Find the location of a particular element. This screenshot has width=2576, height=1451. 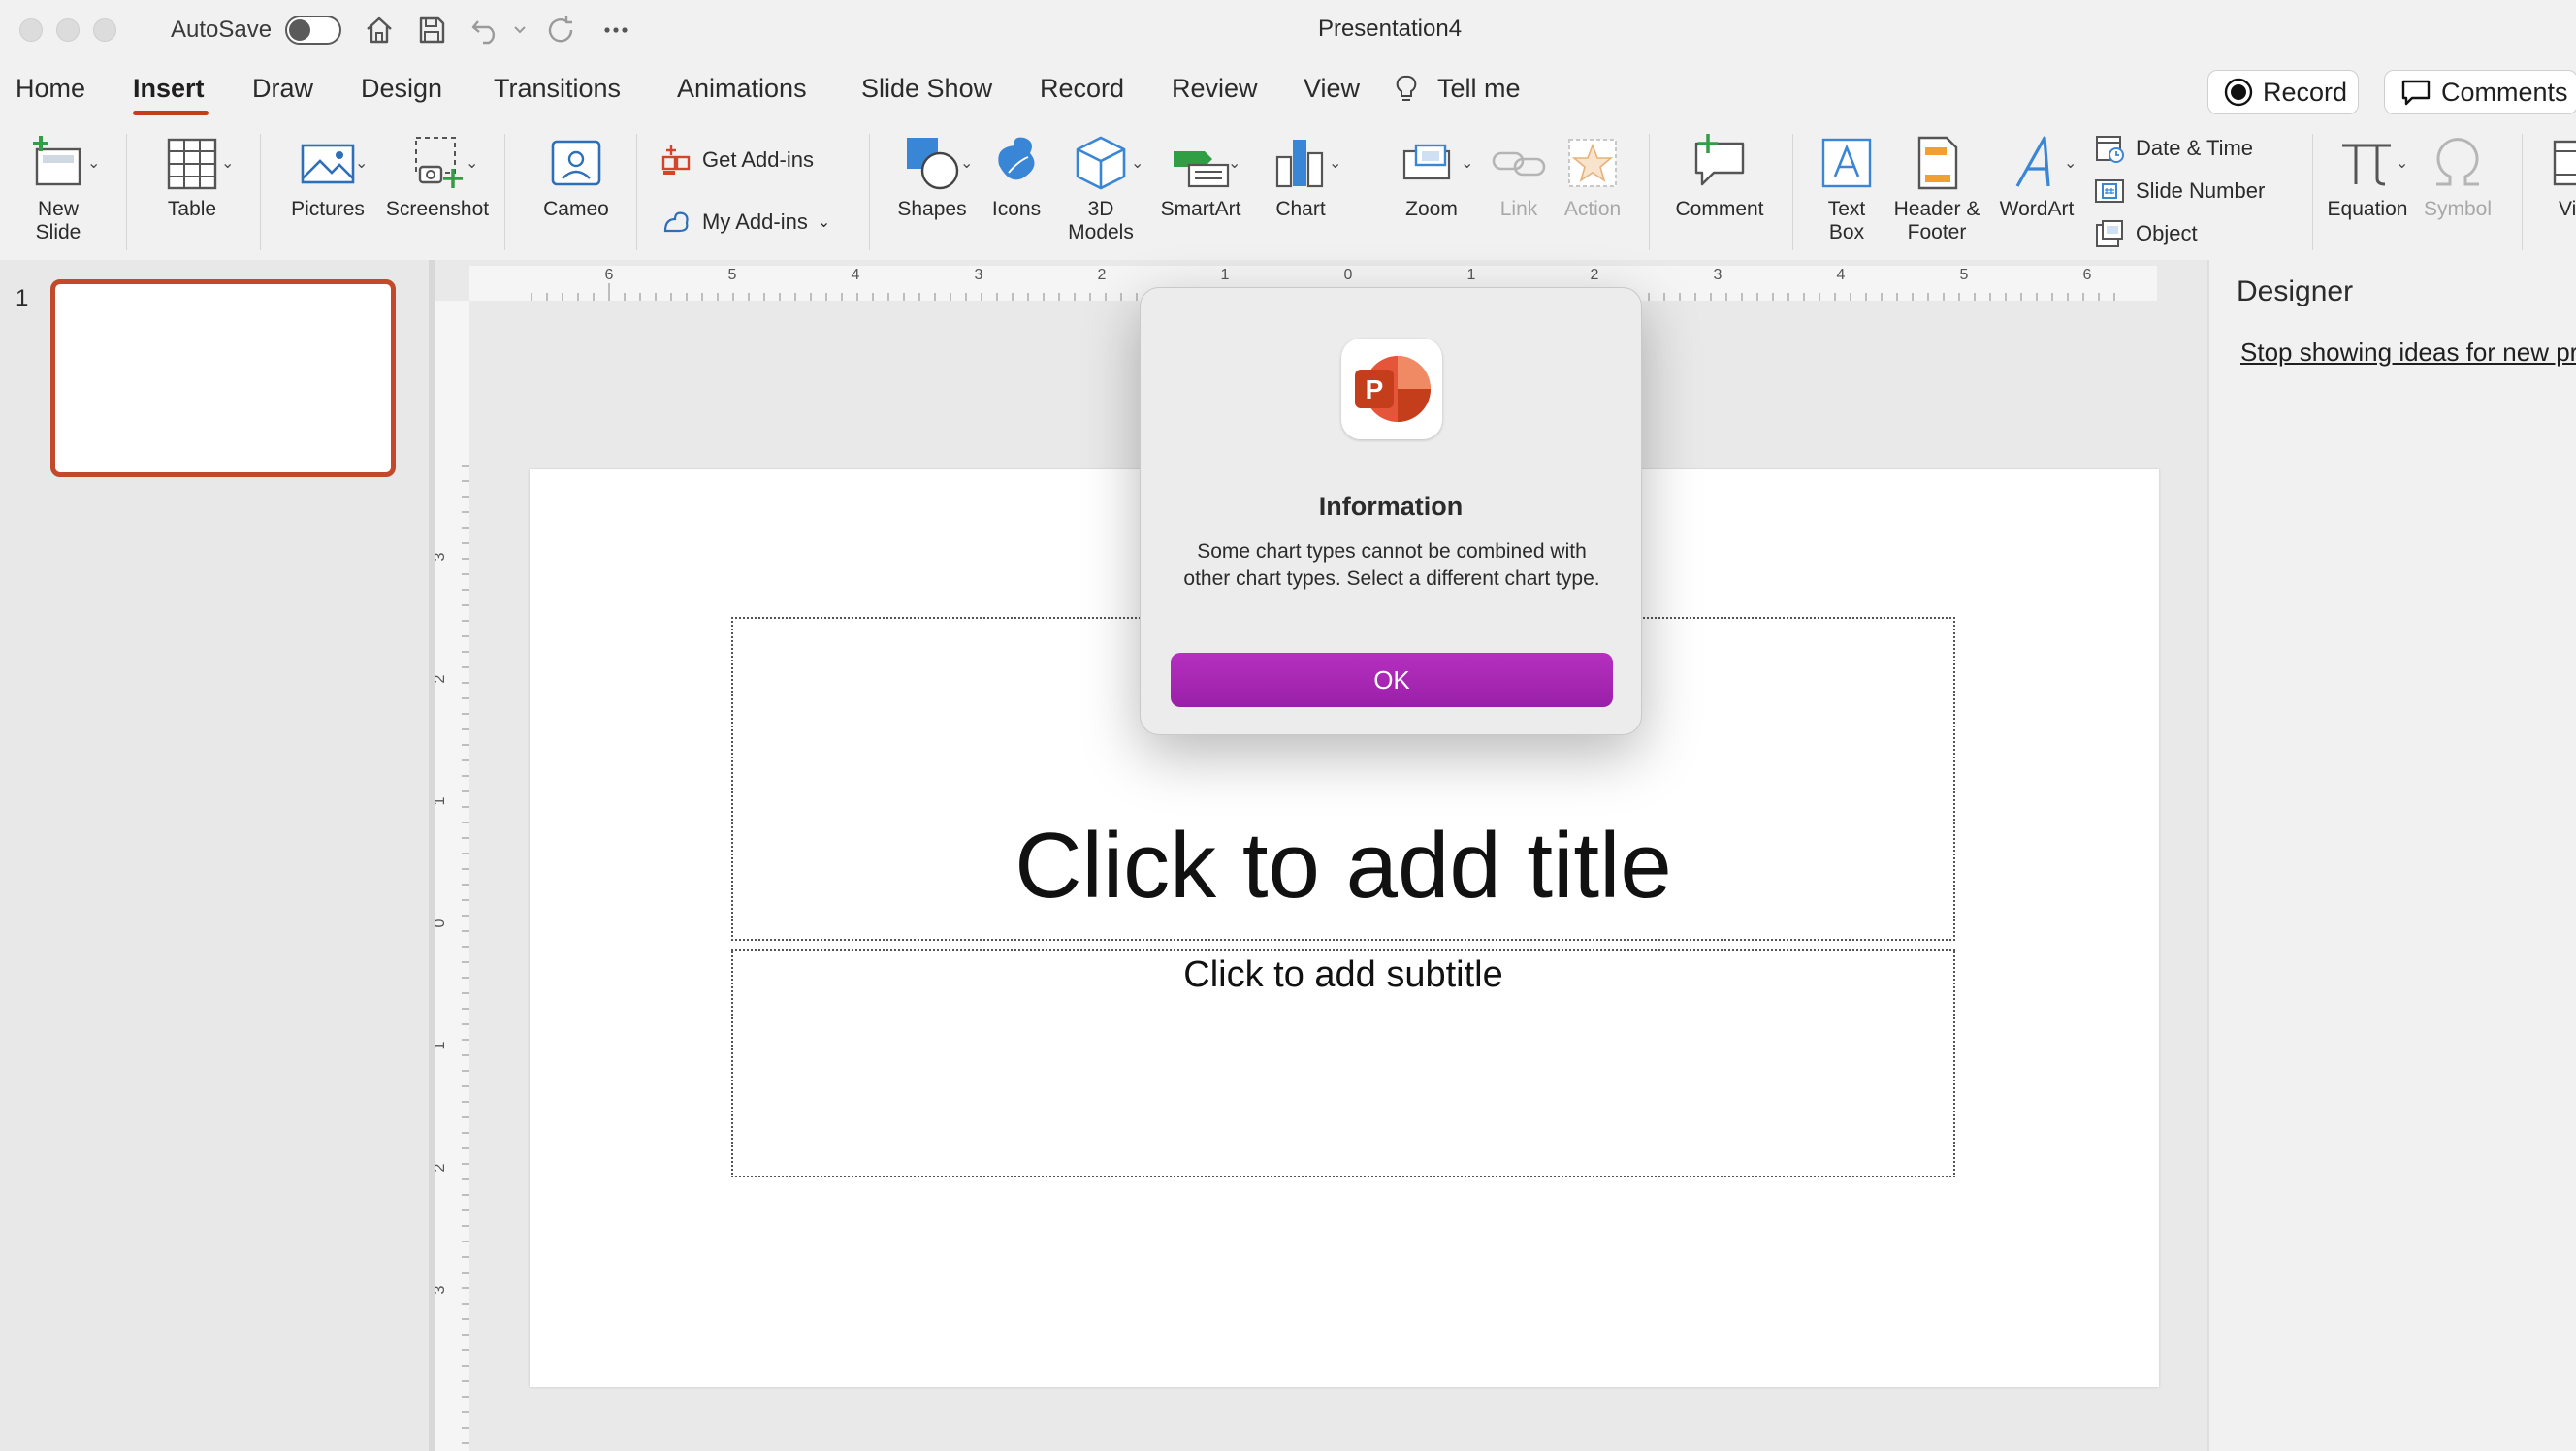

object-button: Object is located at coordinates (2145, 233).